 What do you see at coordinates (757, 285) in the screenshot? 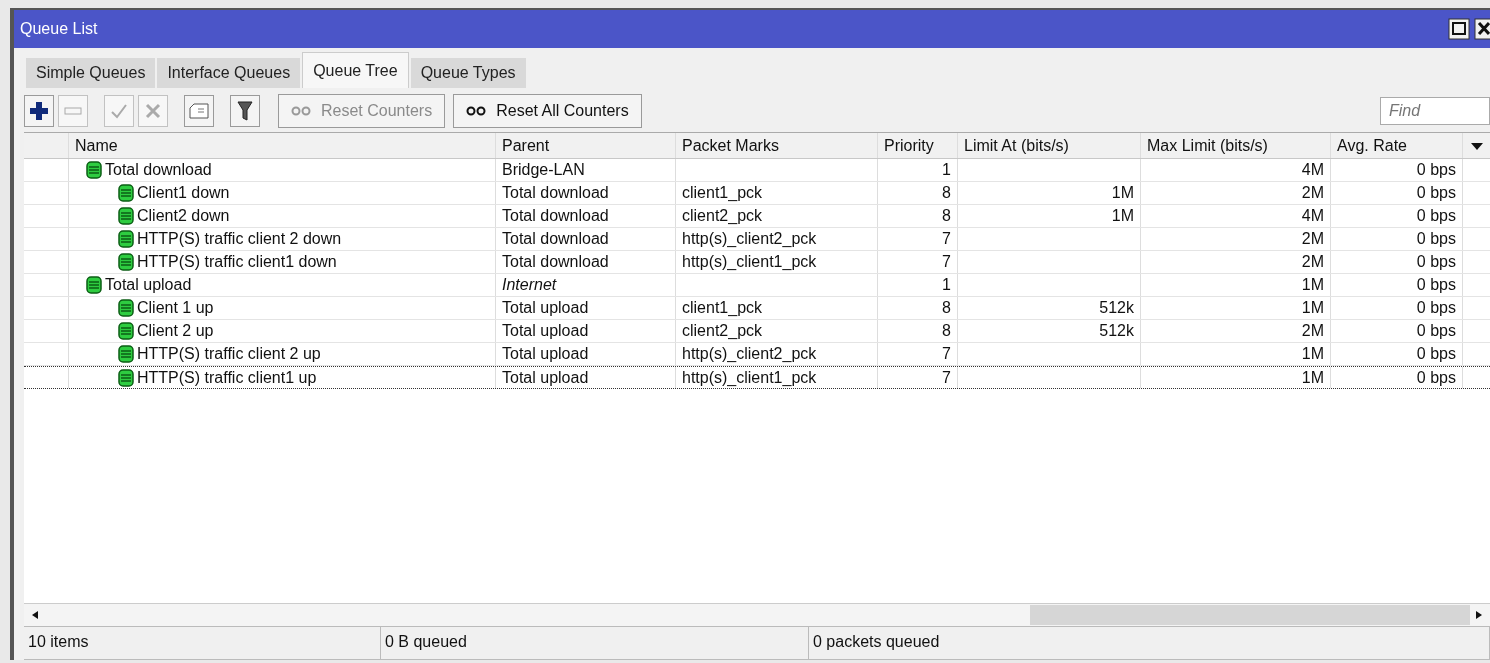
I see `table-row: Total upload Internet 1 1M 0 bps` at bounding box center [757, 285].